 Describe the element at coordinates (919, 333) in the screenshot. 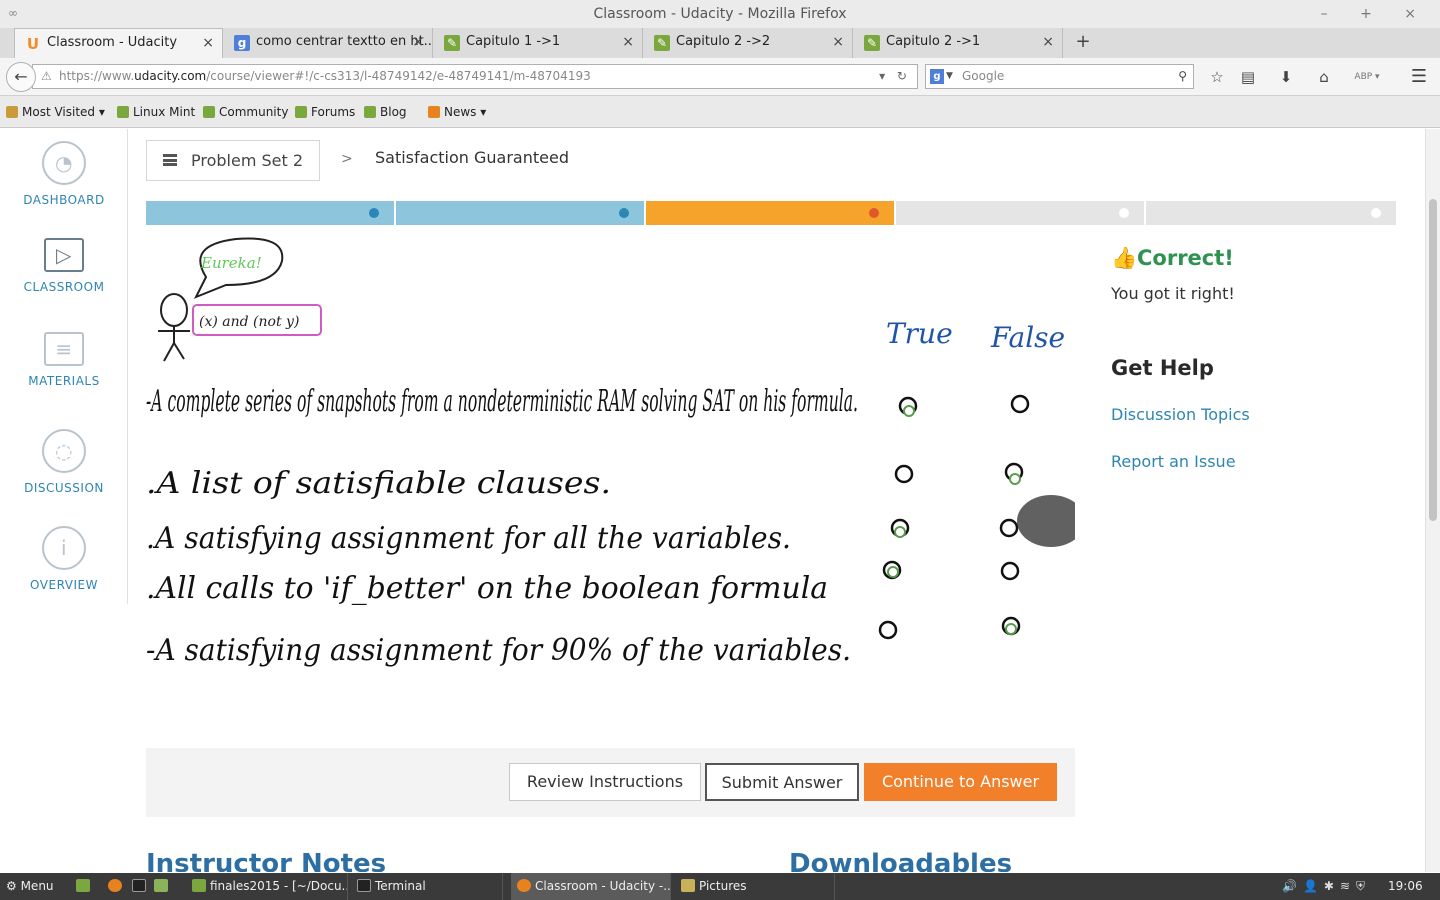

I see `column-true: True` at that location.